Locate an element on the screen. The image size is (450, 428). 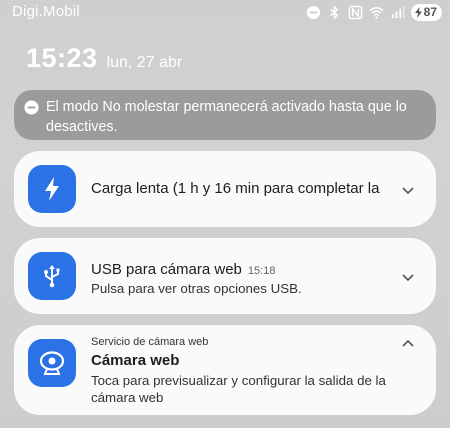
charging-bolt-icon is located at coordinates (418, 12).